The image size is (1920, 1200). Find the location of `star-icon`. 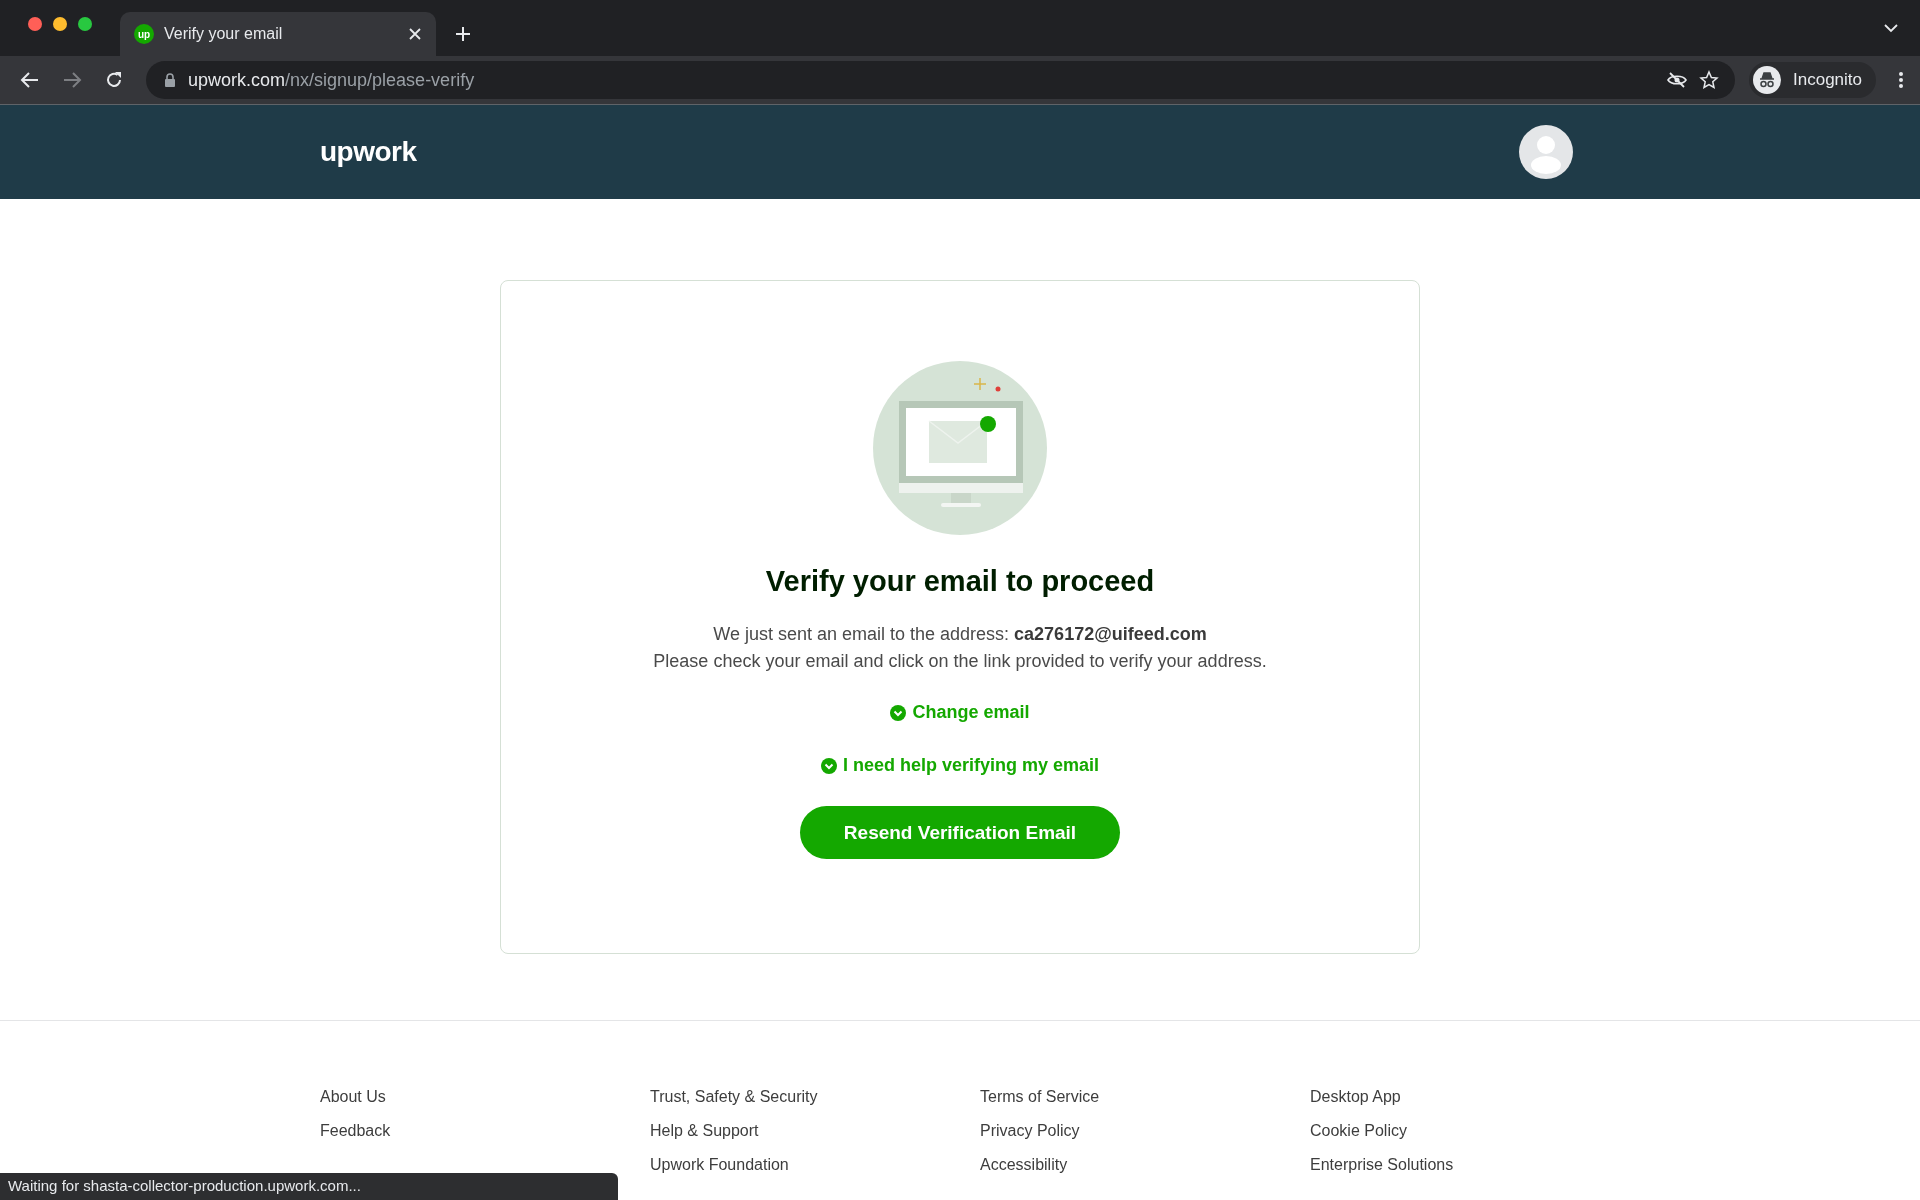

star-icon is located at coordinates (1709, 80).